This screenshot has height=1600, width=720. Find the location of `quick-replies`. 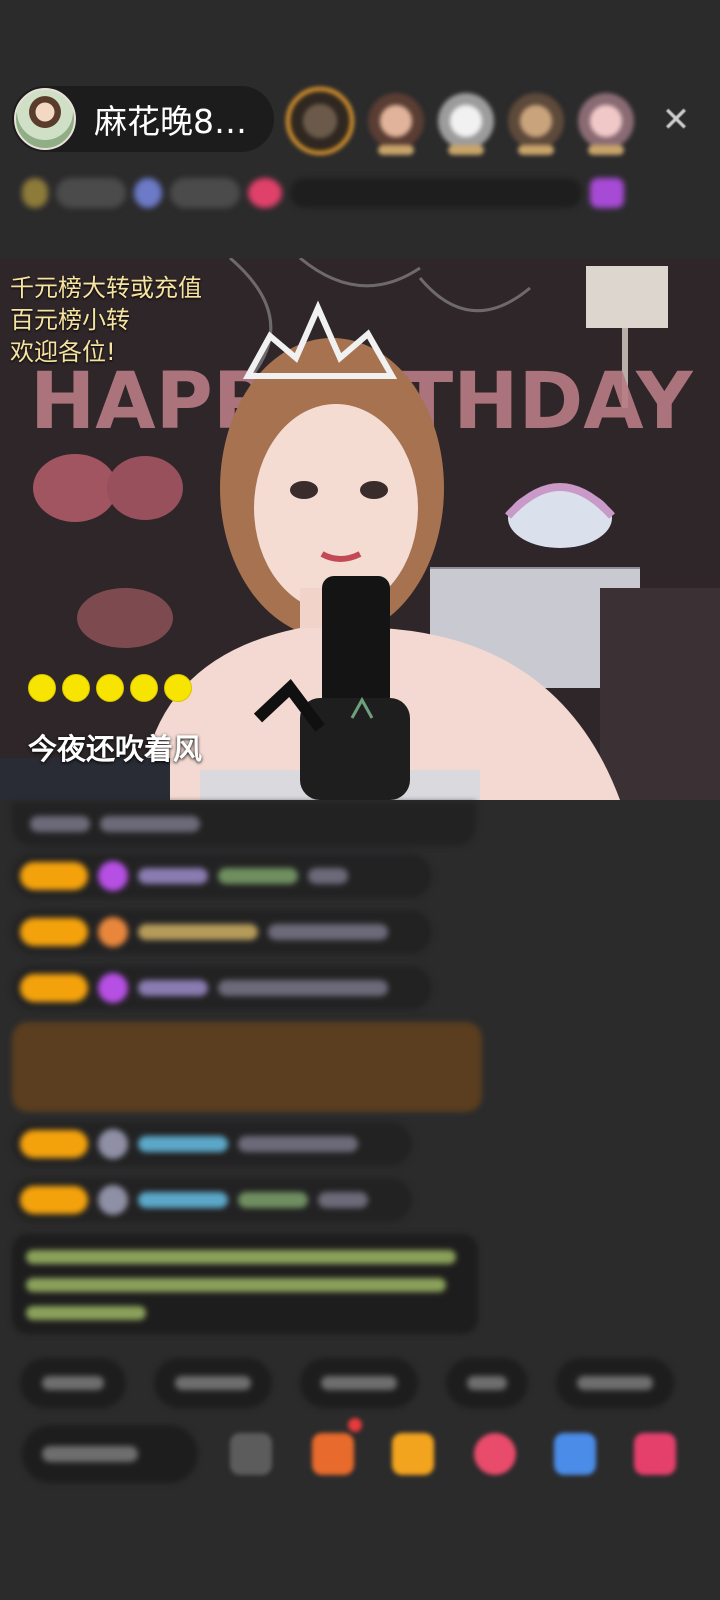

quick-replies is located at coordinates (347, 1384).